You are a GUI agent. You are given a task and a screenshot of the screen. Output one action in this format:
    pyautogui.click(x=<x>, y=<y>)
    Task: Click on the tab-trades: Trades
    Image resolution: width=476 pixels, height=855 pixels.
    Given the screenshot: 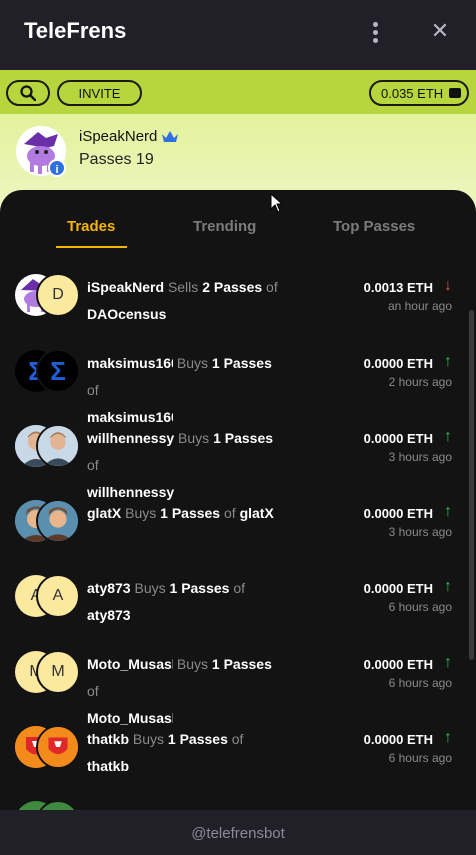 What is the action you would take?
    pyautogui.click(x=91, y=226)
    